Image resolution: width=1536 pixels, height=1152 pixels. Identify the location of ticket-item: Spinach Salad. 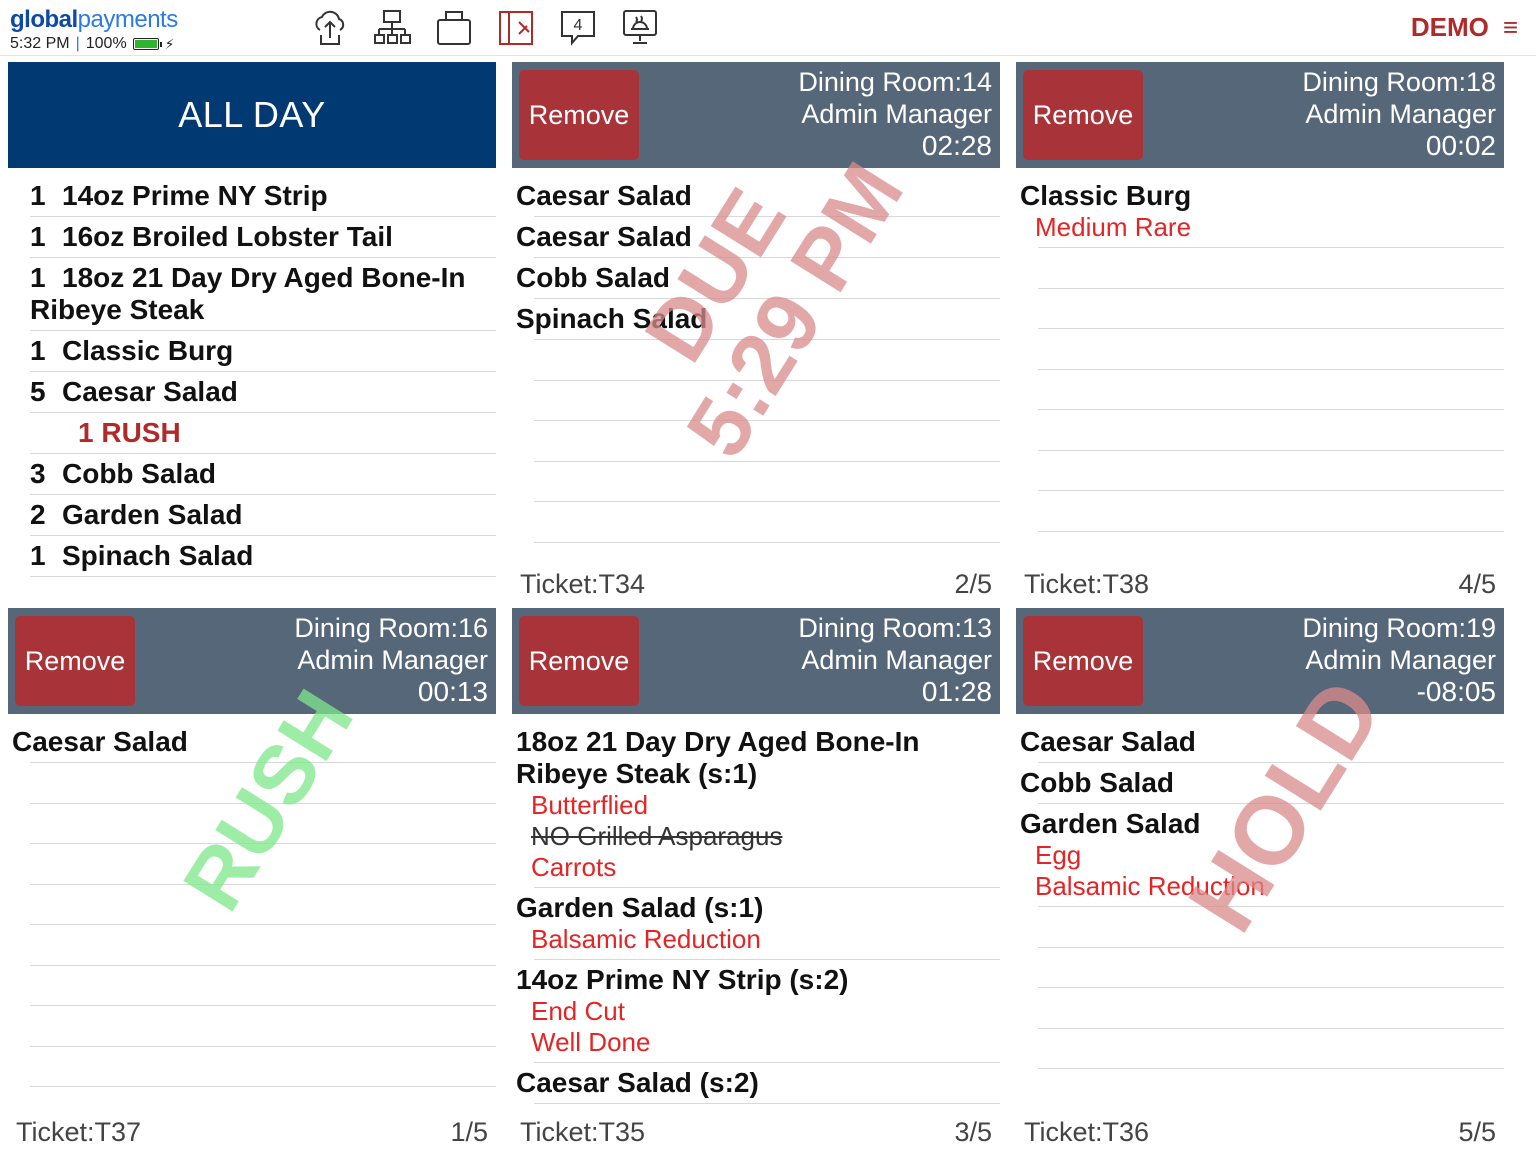
(758, 319).